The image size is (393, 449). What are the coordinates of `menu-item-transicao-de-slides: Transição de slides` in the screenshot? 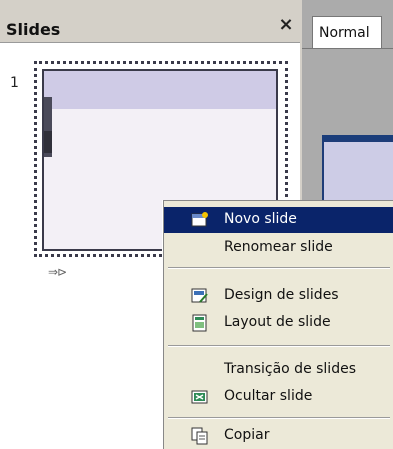 It's located at (278, 370).